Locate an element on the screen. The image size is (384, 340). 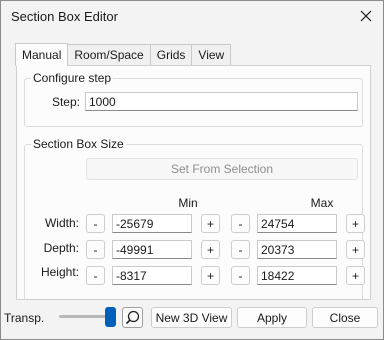
step-label: Step: is located at coordinates (65, 102).